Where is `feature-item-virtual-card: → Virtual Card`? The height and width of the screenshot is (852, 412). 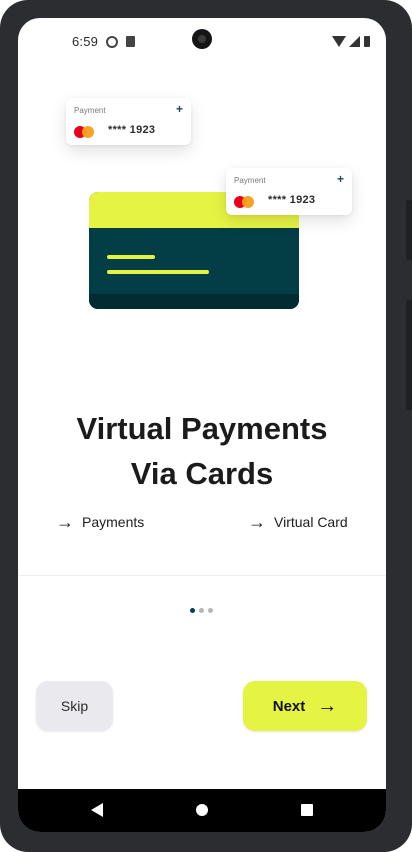
feature-item-virtual-card: → Virtual Card is located at coordinates (298, 522).